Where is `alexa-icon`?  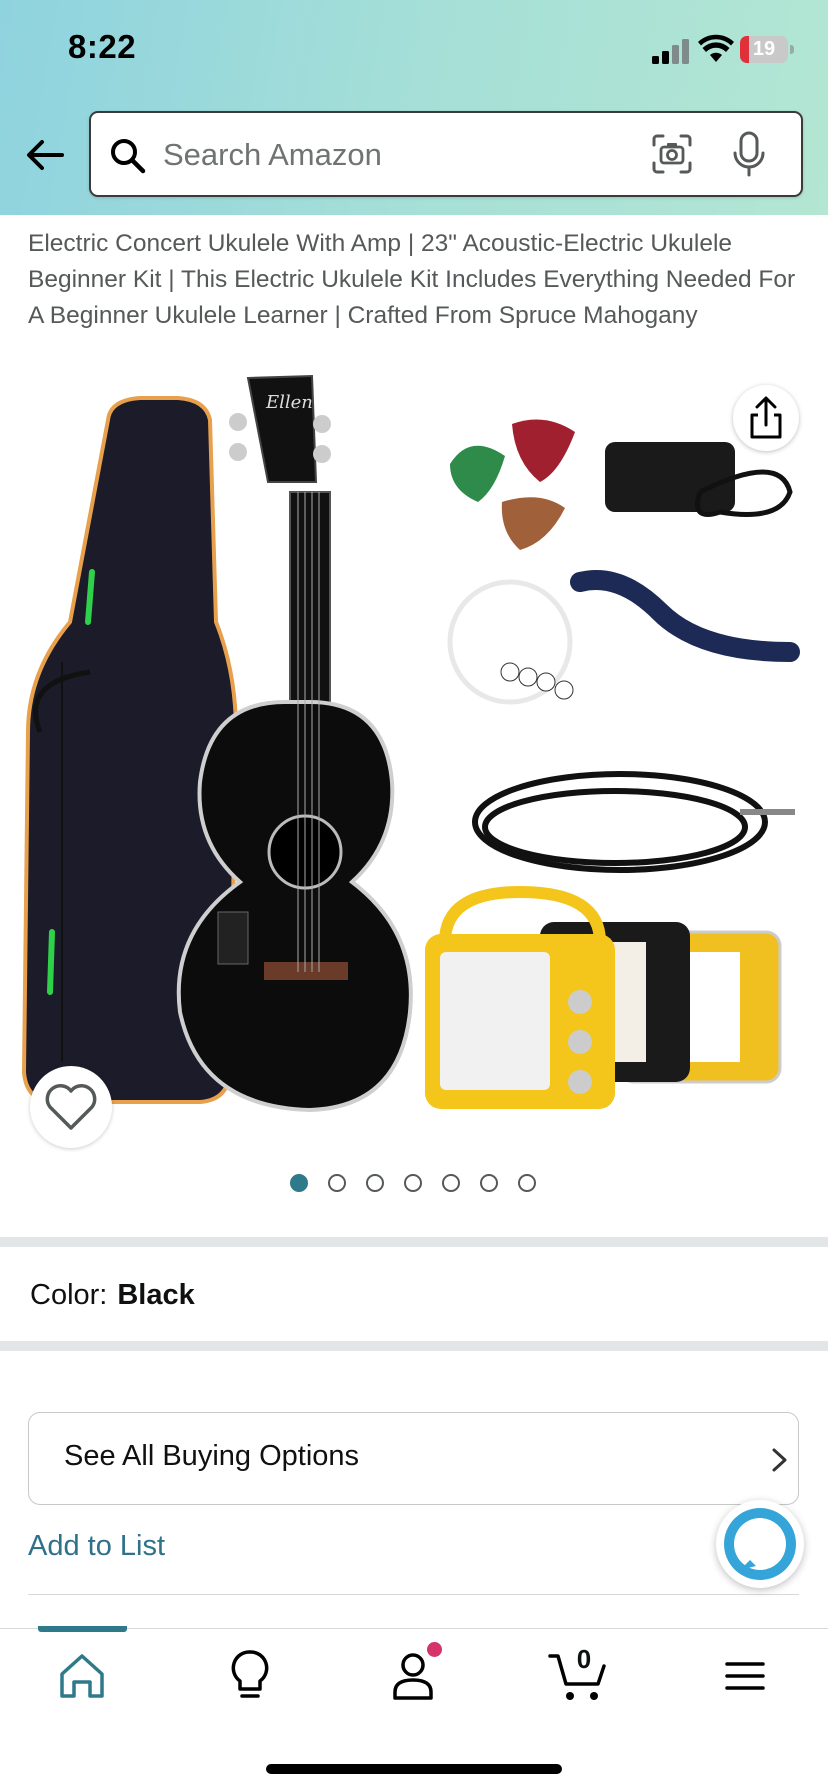
alexa-icon is located at coordinates (760, 1544).